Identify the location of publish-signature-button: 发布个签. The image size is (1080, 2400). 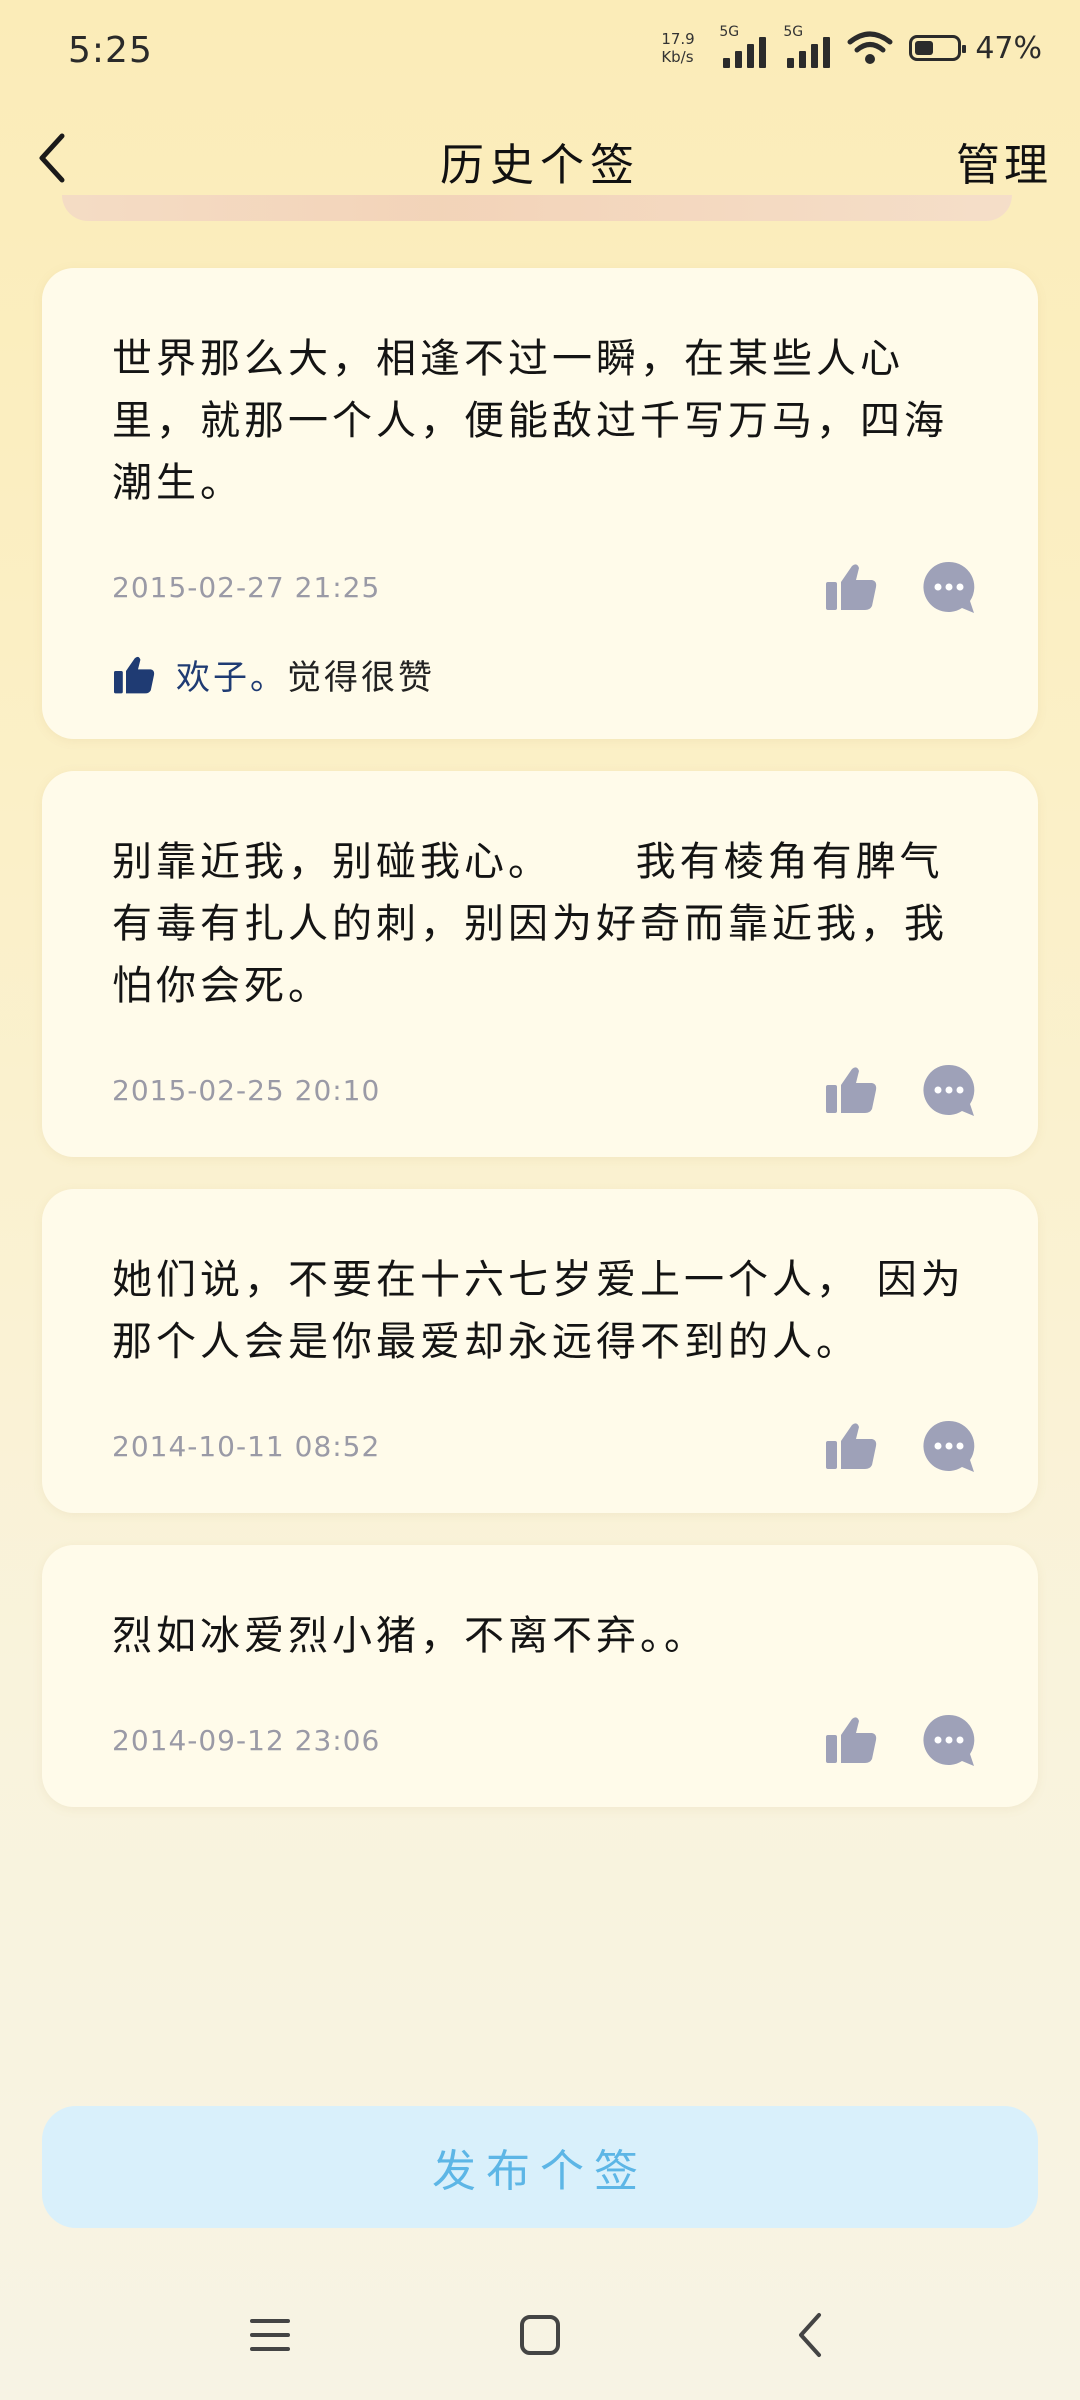
(540, 2167).